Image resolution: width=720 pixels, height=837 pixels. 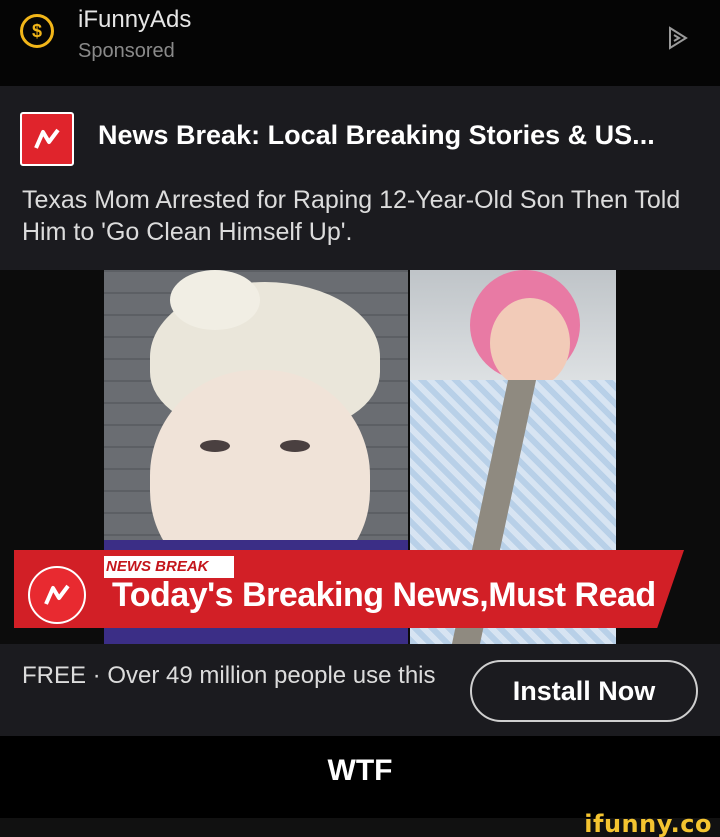 What do you see at coordinates (584, 691) in the screenshot?
I see `install-now-button: Install Now` at bounding box center [584, 691].